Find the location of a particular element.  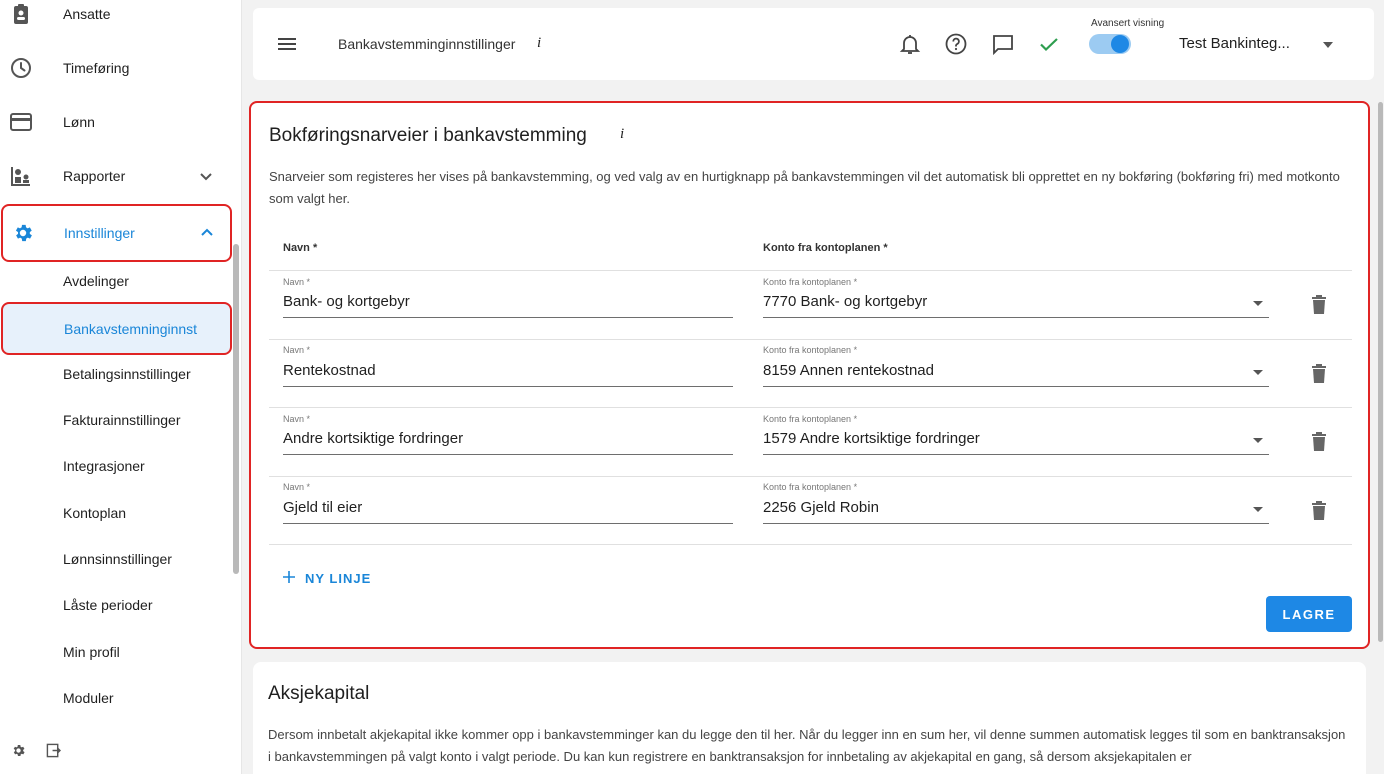

sidebar-subitem-label: Betalingsinnstillinger is located at coordinates (127, 374).